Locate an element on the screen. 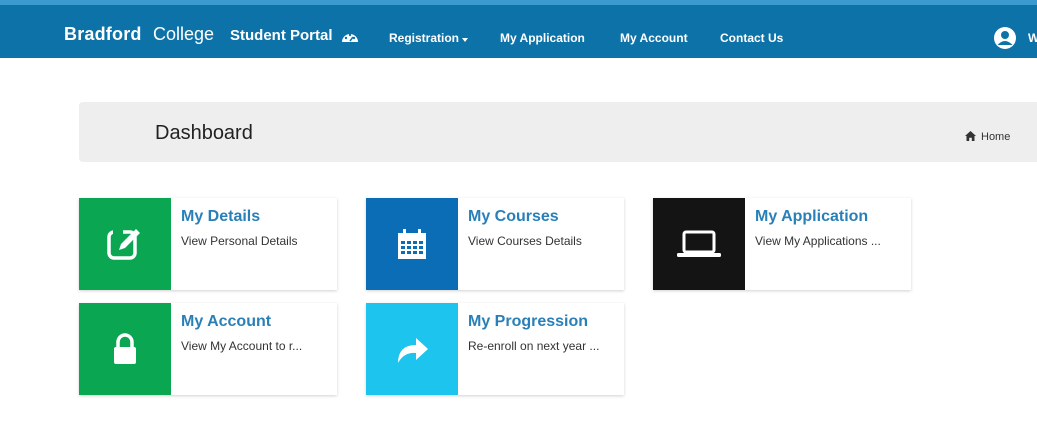 This screenshot has height=437, width=1037. card-title: My Details is located at coordinates (220, 217).